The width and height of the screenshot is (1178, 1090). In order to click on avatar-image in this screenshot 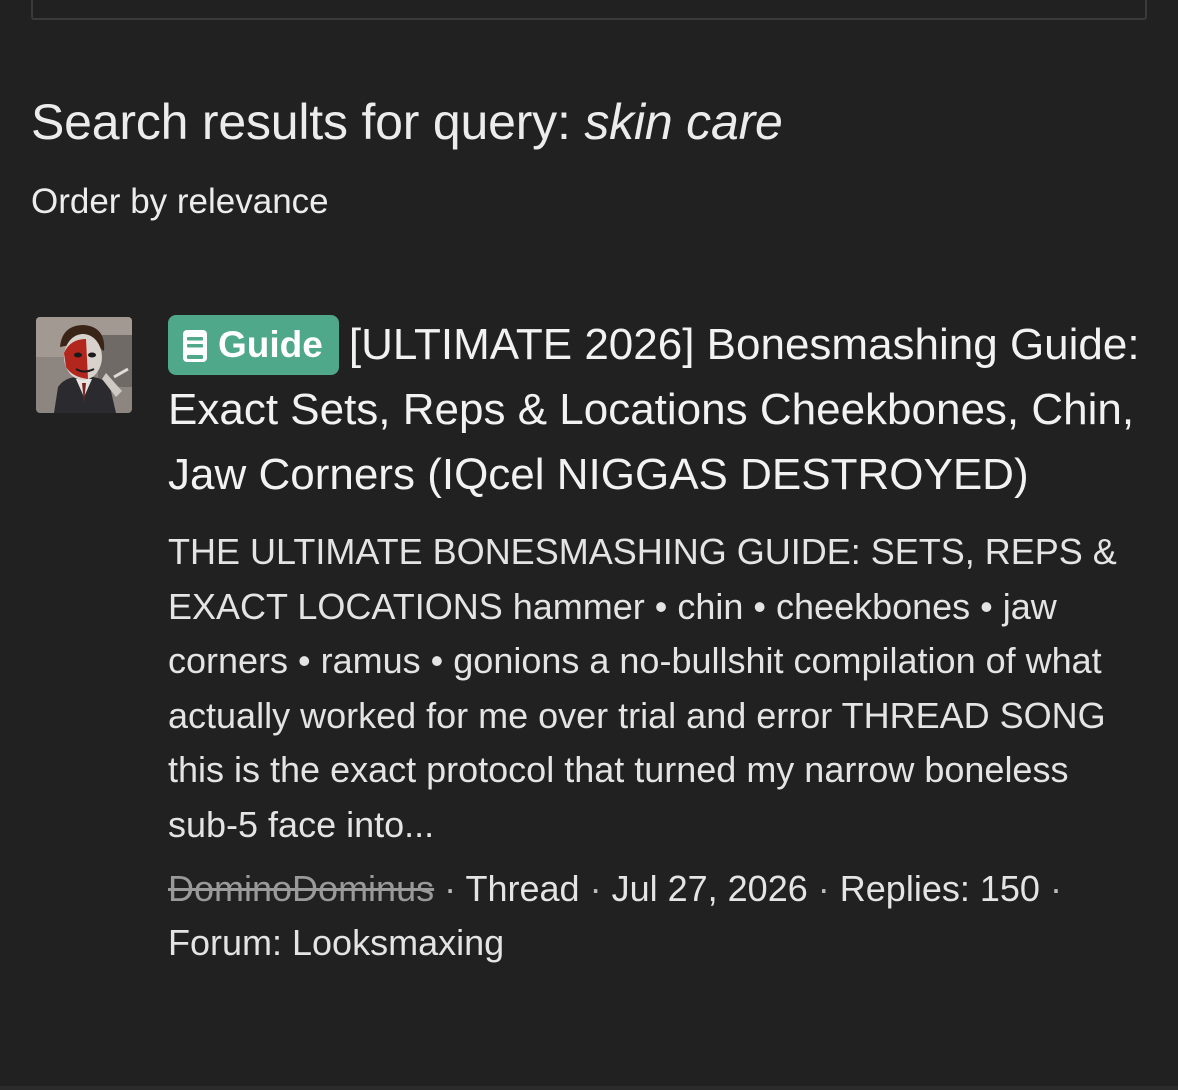, I will do `click(84, 365)`.